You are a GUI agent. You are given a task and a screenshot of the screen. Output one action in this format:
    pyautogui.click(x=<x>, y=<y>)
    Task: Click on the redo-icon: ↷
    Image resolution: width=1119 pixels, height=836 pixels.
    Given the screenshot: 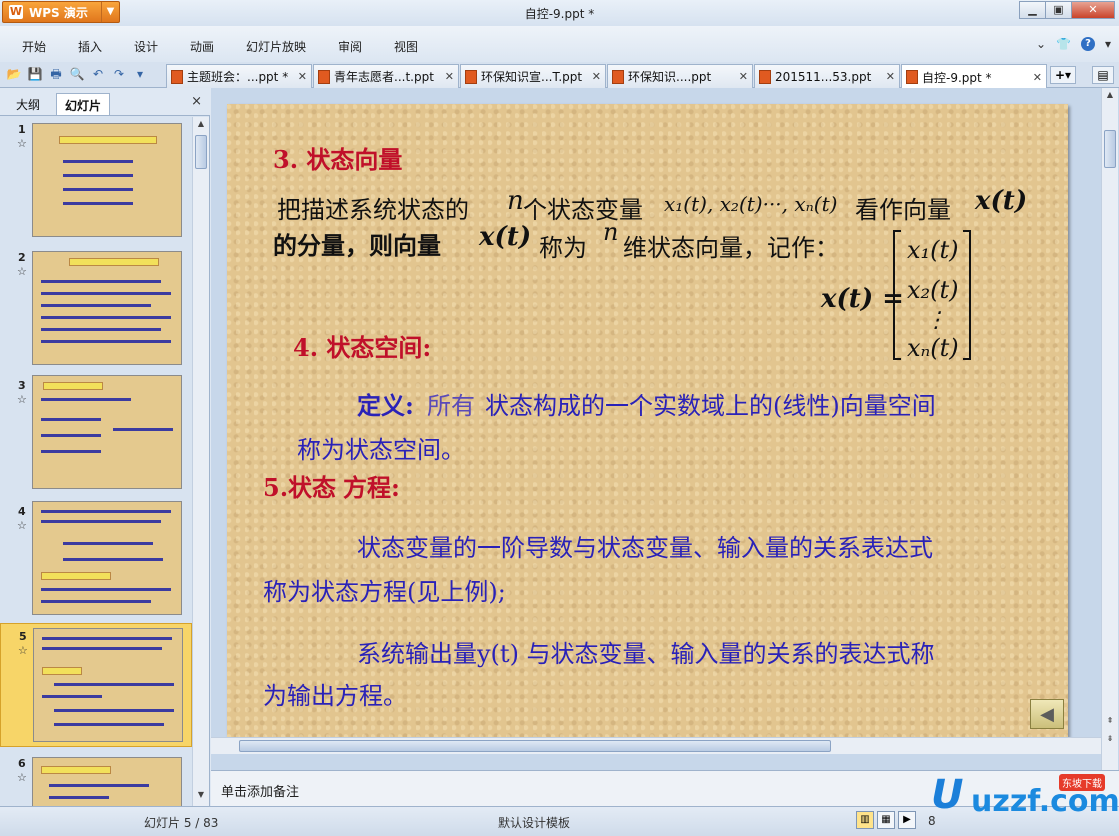 What is the action you would take?
    pyautogui.click(x=119, y=74)
    